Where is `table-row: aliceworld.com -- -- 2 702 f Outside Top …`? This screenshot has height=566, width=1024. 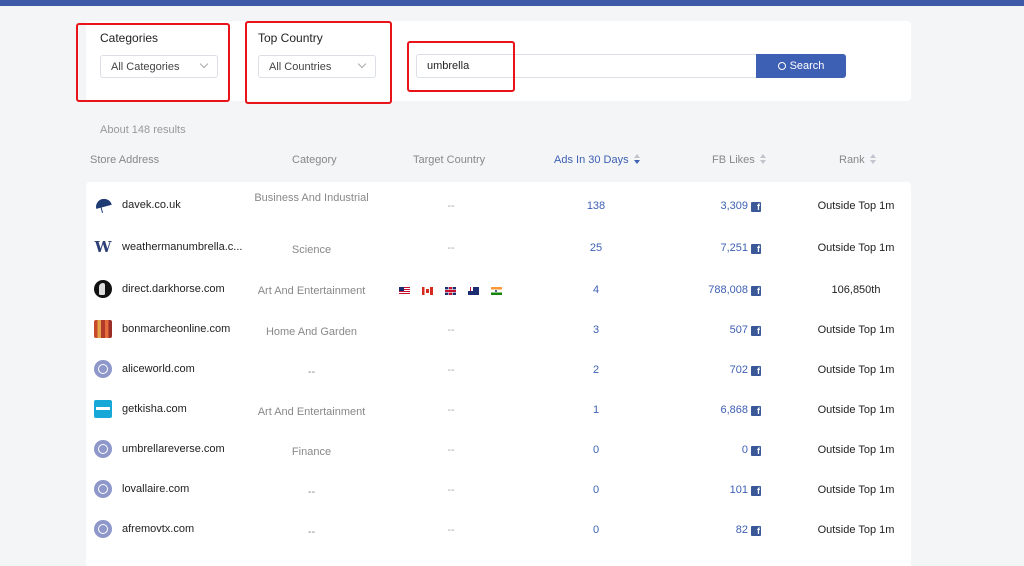
table-row: aliceworld.com -- -- 2 702 f Outside Top … is located at coordinates (498, 370).